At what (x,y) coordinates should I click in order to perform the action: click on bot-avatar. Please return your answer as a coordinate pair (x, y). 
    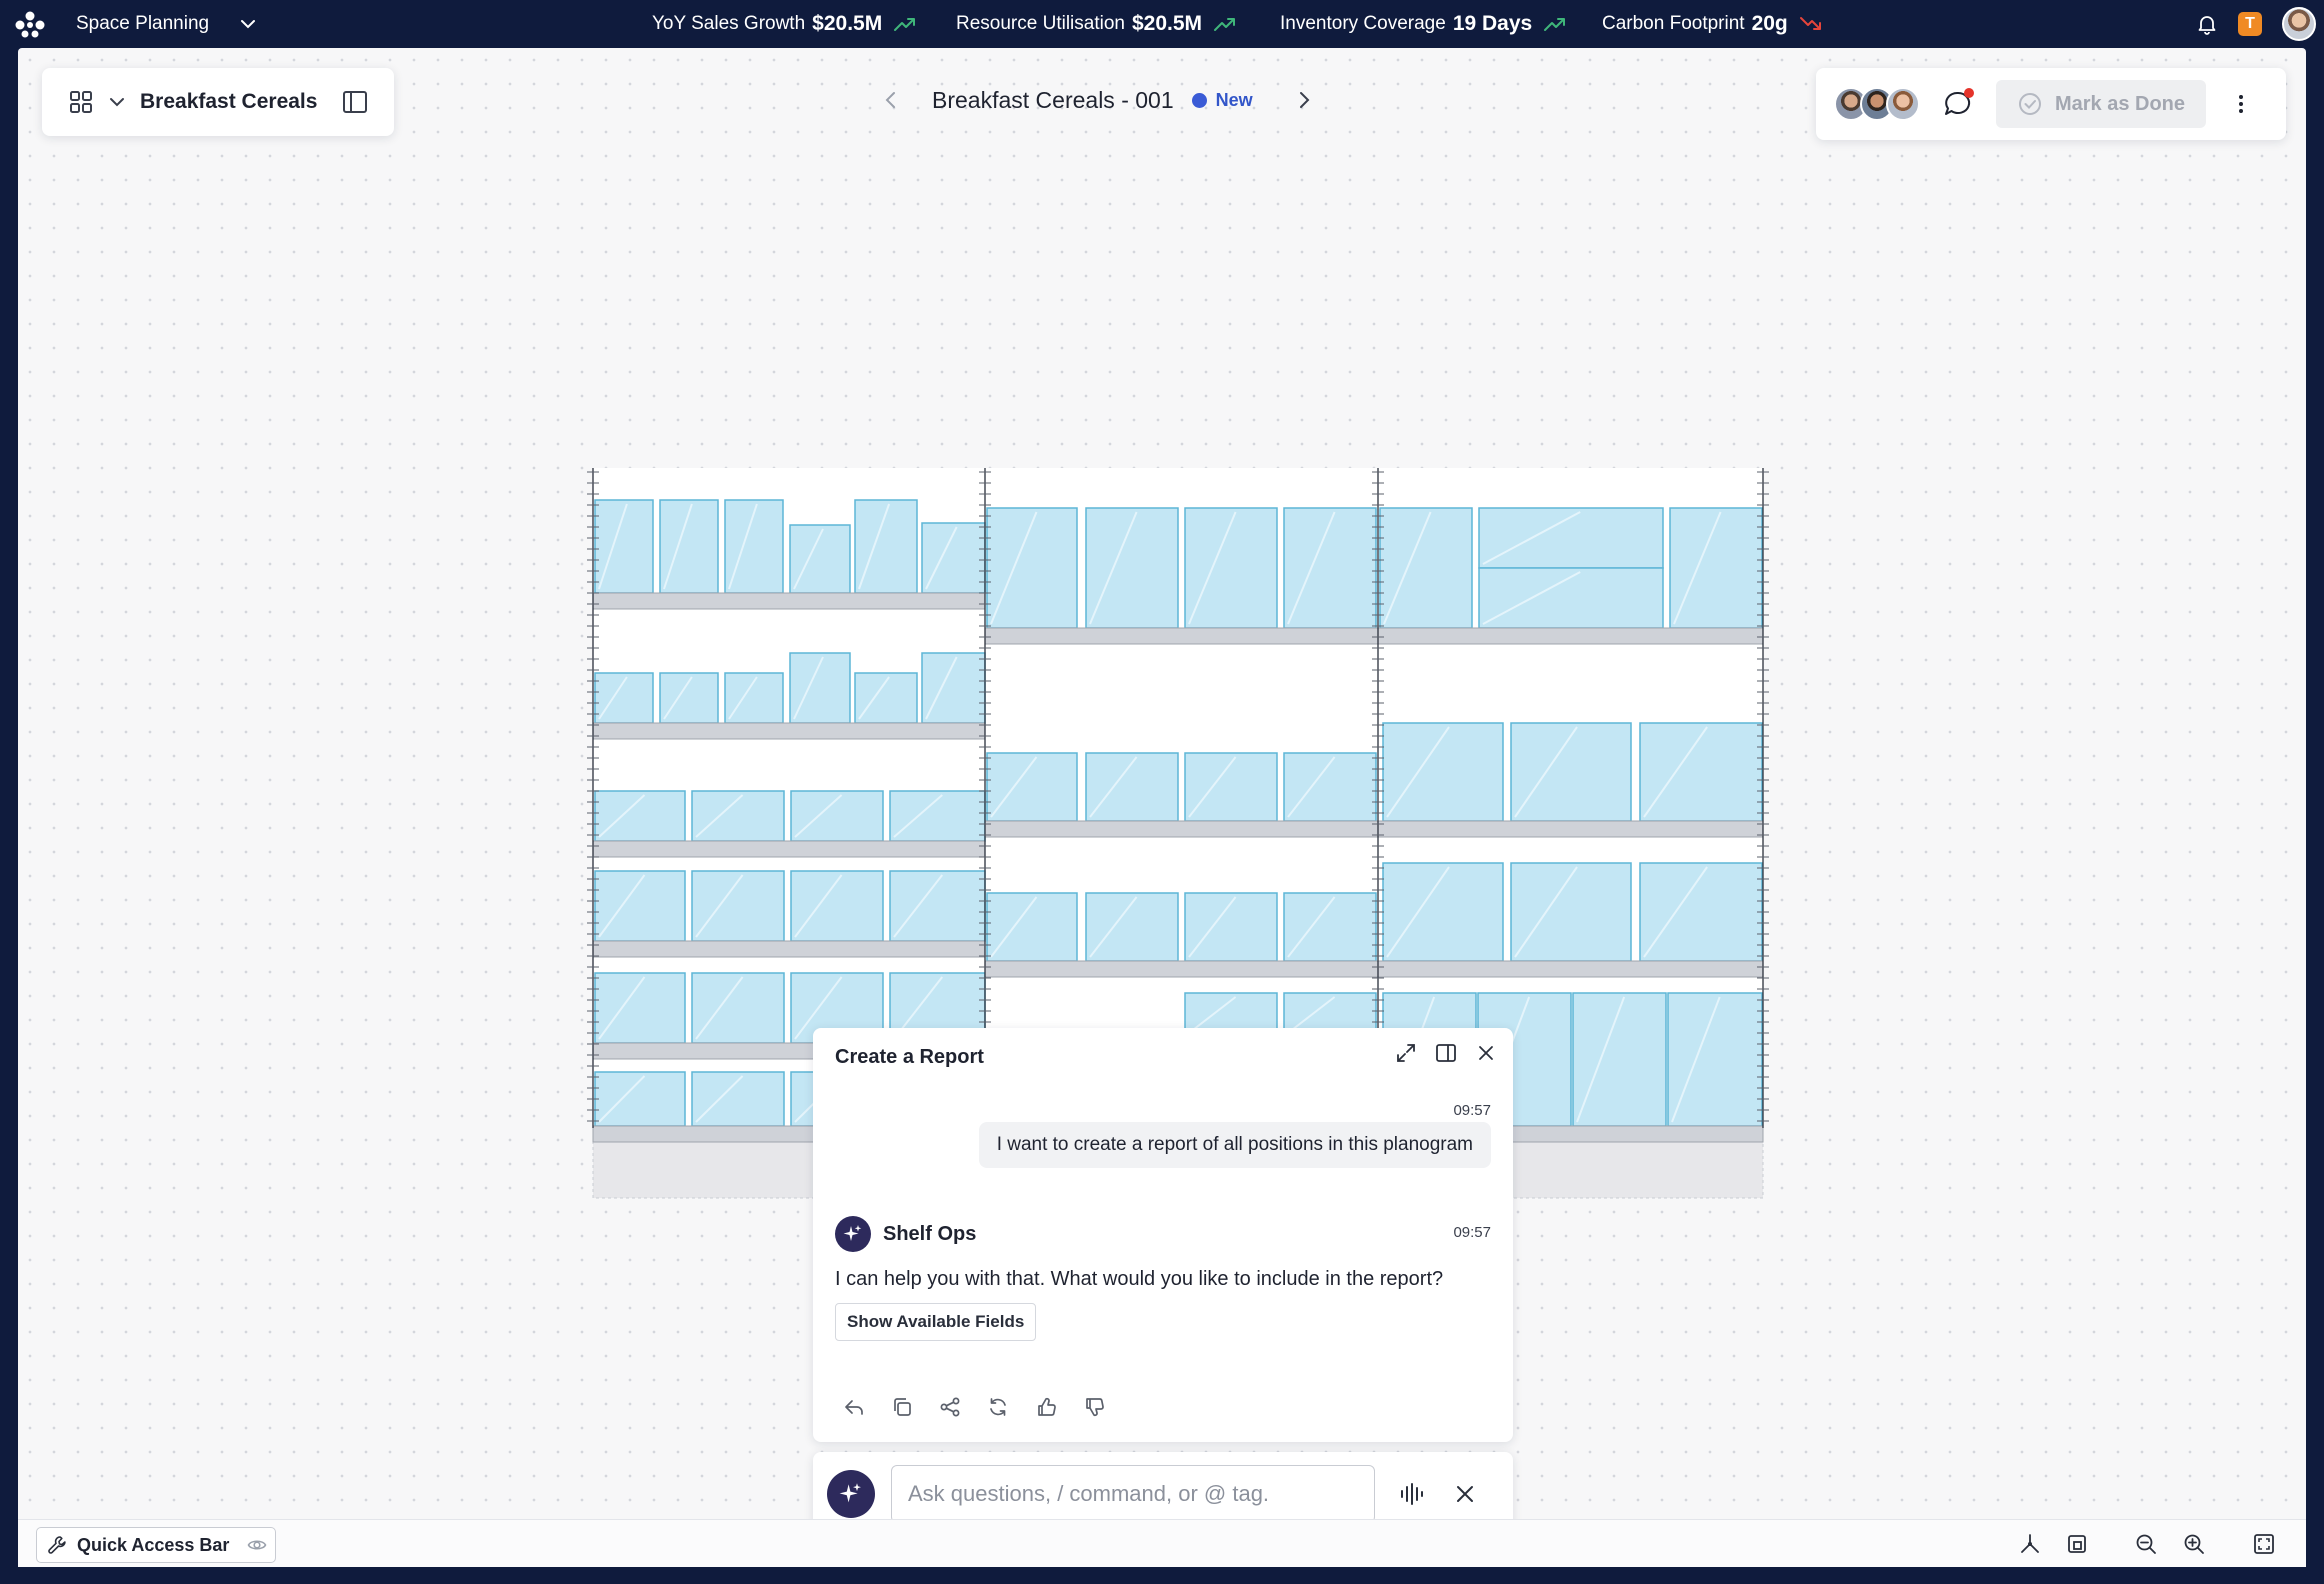
    Looking at the image, I should click on (853, 1234).